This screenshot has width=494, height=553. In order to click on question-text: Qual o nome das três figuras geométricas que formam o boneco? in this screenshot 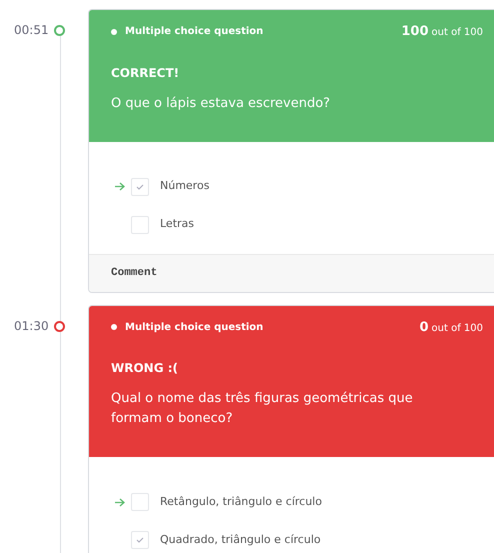, I will do `click(262, 409)`.